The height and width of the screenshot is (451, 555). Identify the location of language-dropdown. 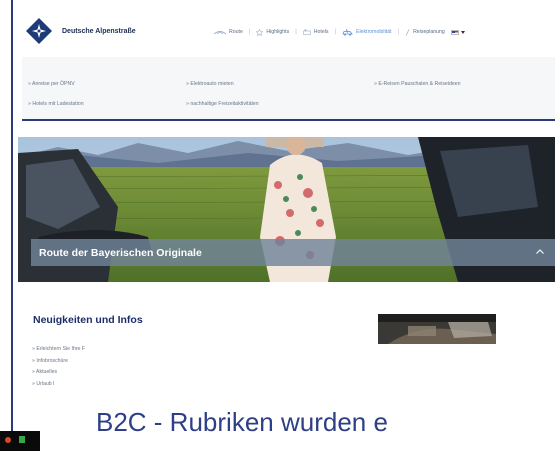
(457, 32).